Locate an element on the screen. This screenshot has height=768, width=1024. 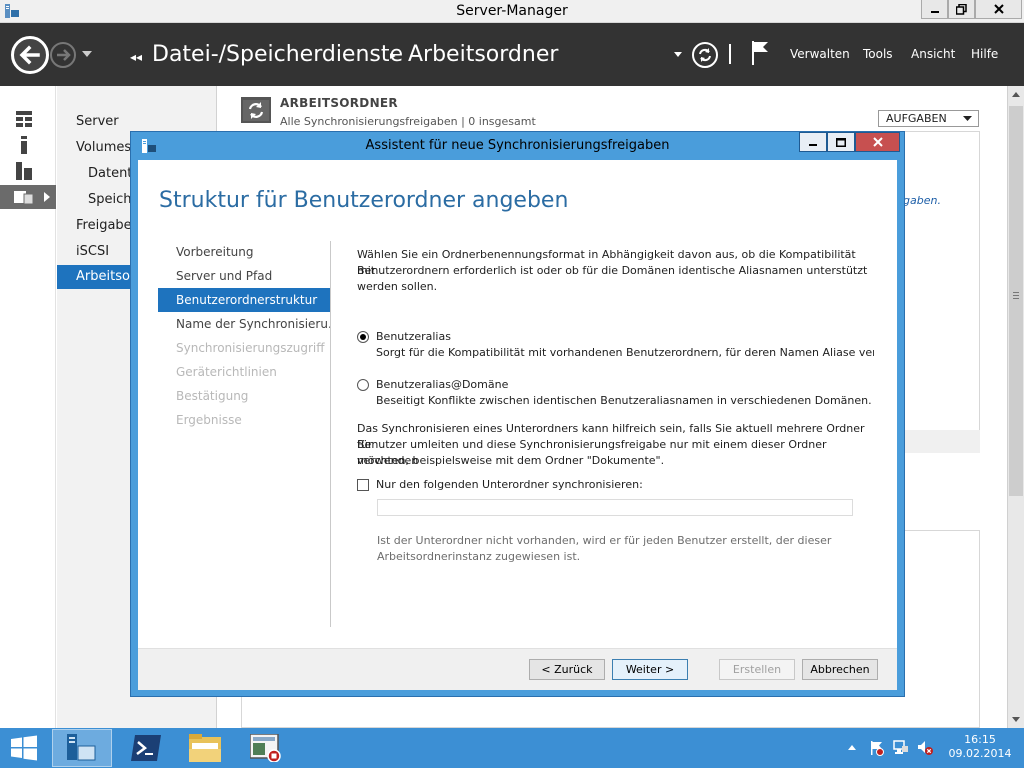
network-icon is located at coordinates (901, 748).